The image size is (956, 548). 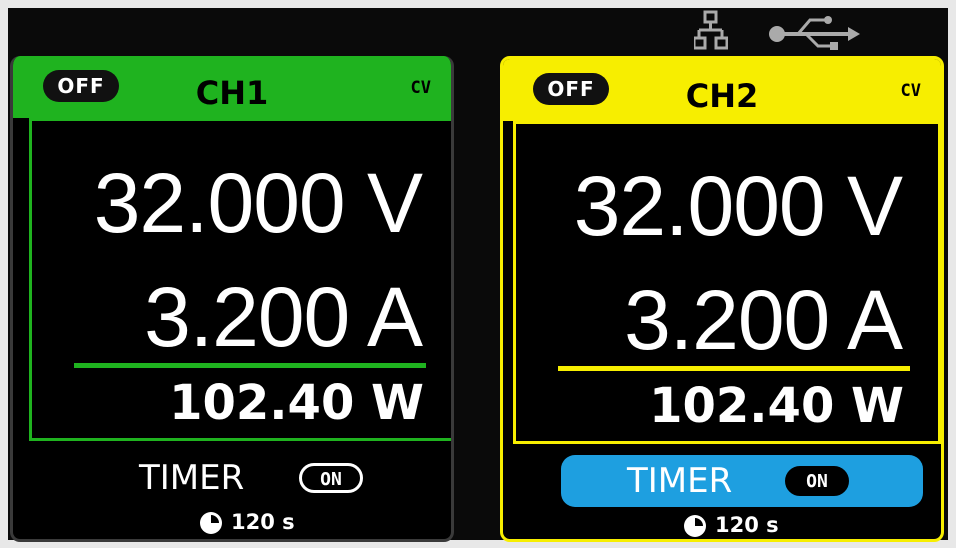 What do you see at coordinates (258, 203) in the screenshot?
I see `channel-1-voltage: 32.000 V` at bounding box center [258, 203].